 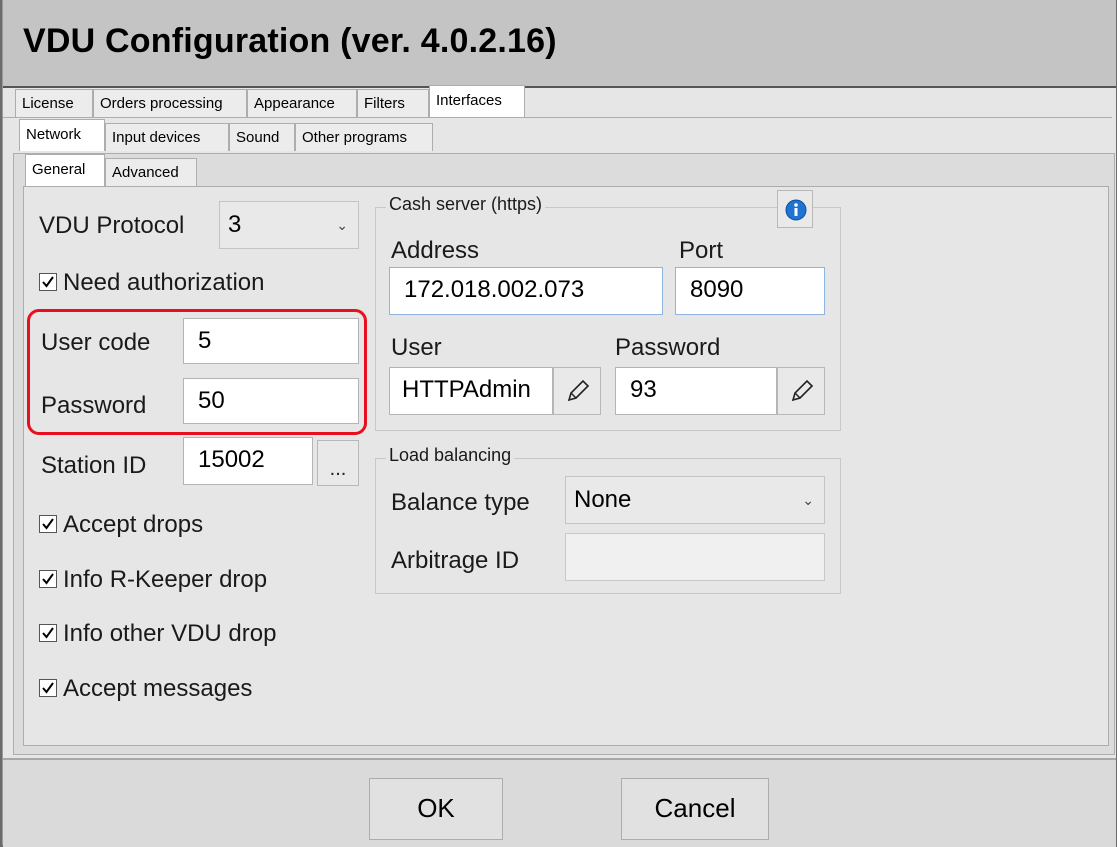 I want to click on info-rkeeper-drop-label: Info R-Keeper drop, so click(x=165, y=579).